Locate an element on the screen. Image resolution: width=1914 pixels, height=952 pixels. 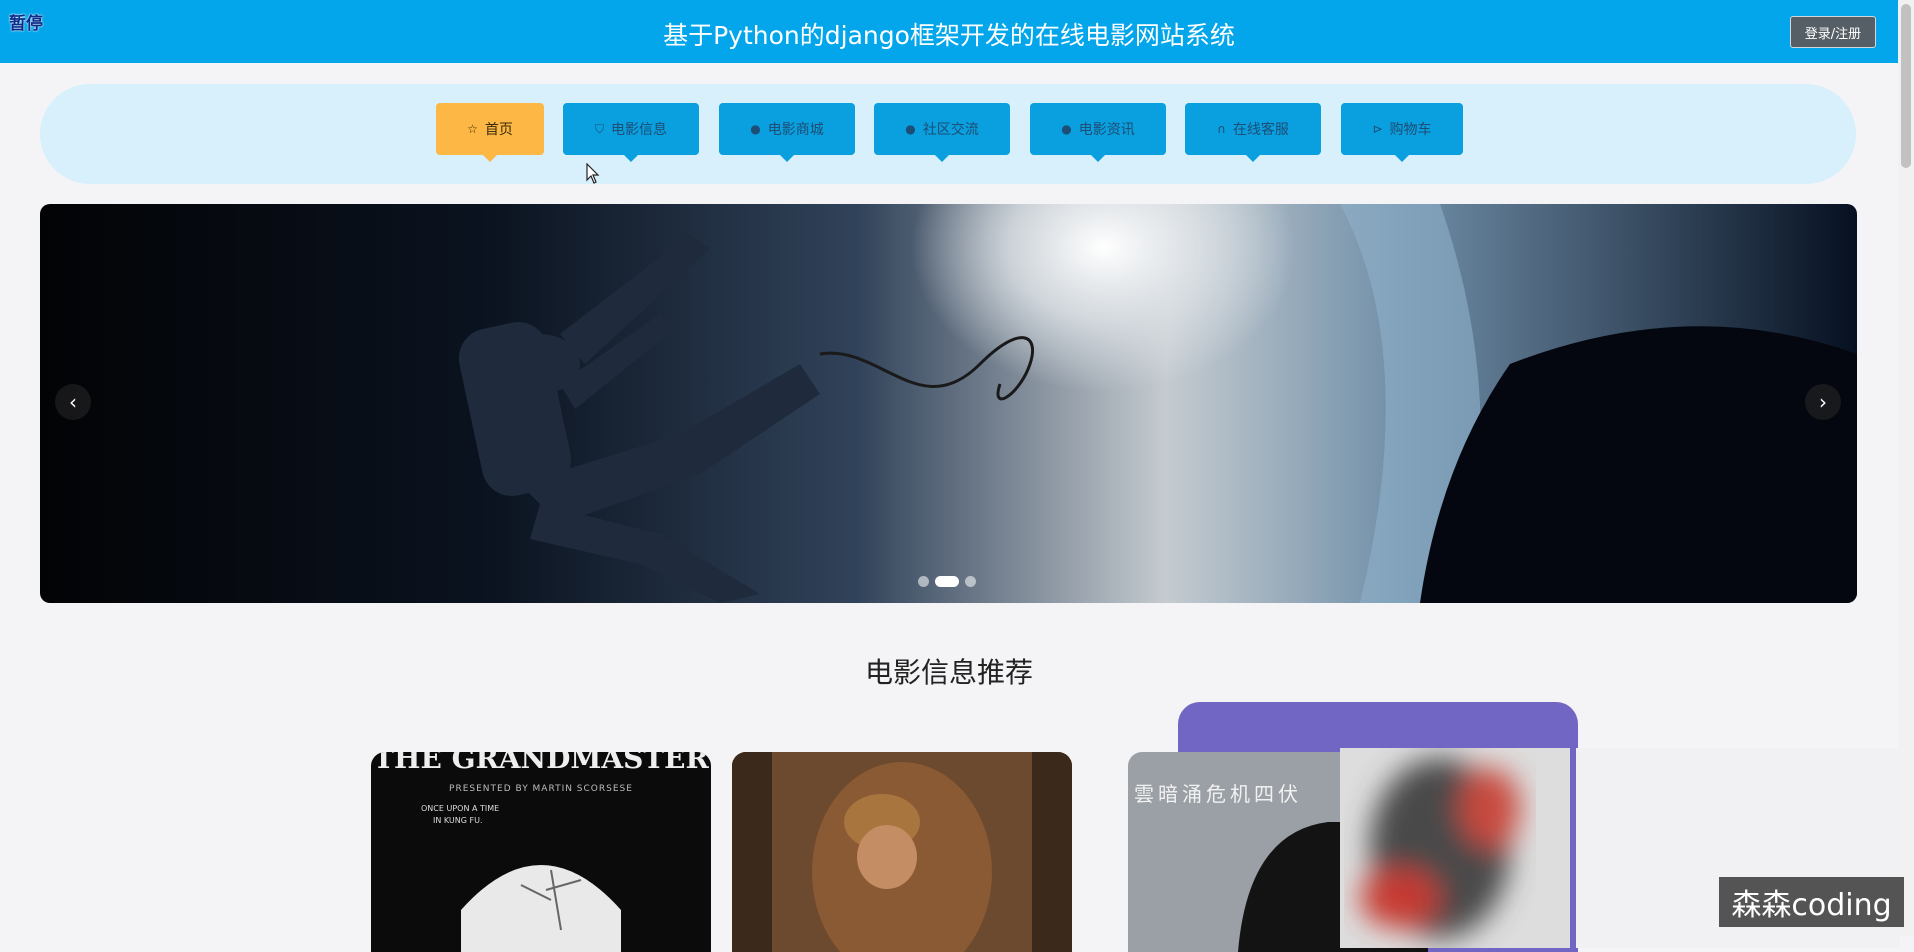
nav-item: ∩ 在线客服 is located at coordinates (1253, 132).